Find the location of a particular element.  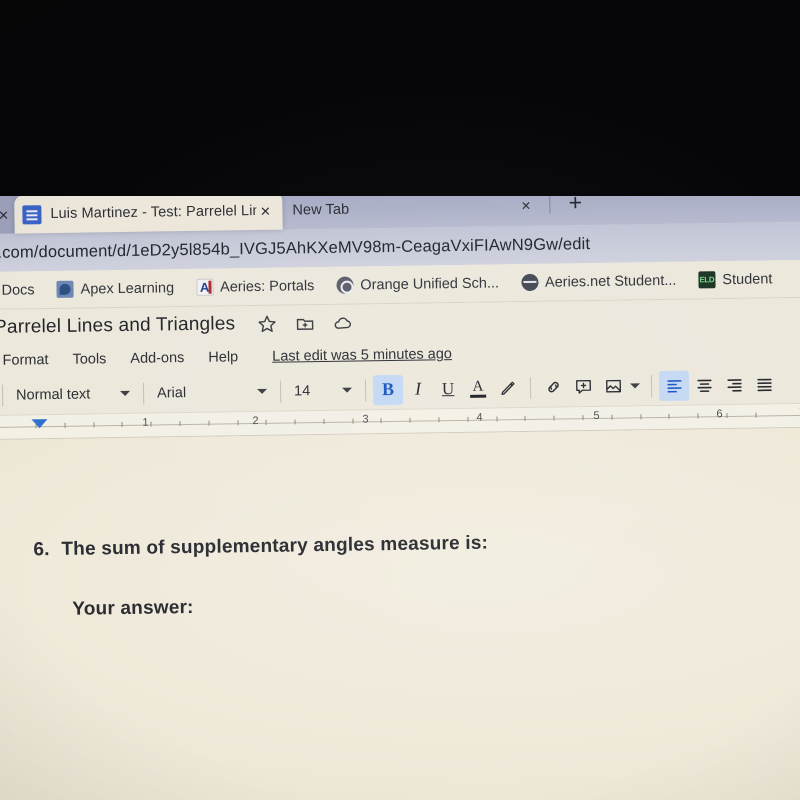

bold-label: B is located at coordinates (388, 389).